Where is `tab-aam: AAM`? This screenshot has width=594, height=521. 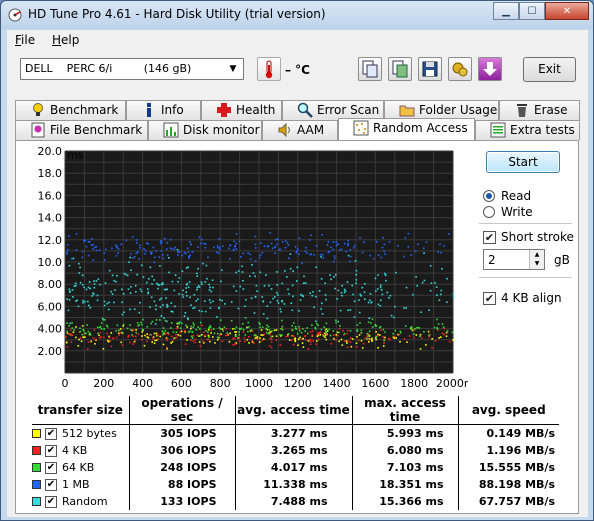
tab-aam: AAM is located at coordinates (300, 130).